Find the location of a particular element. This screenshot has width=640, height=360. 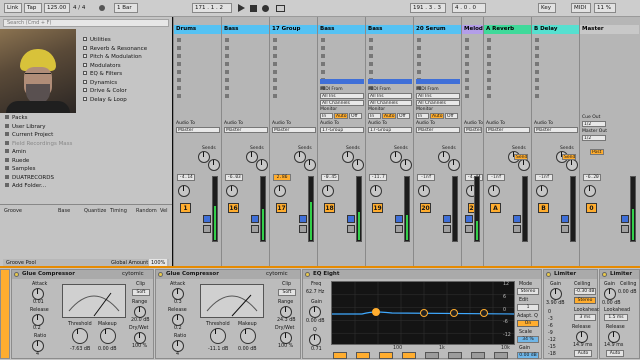

threshold-knob is located at coordinates (80, 336).